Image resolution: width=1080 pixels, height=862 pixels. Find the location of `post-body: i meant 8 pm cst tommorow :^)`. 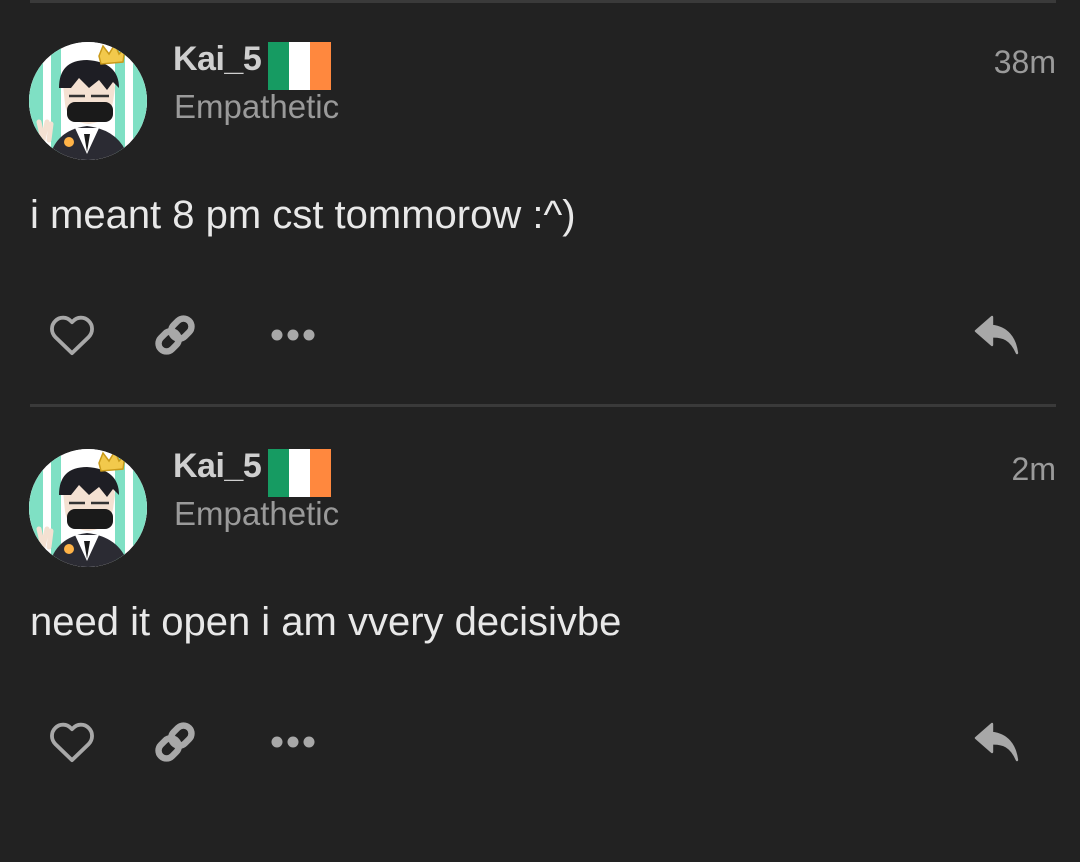

post-body: i meant 8 pm cst tommorow :^) is located at coordinates (303, 215).